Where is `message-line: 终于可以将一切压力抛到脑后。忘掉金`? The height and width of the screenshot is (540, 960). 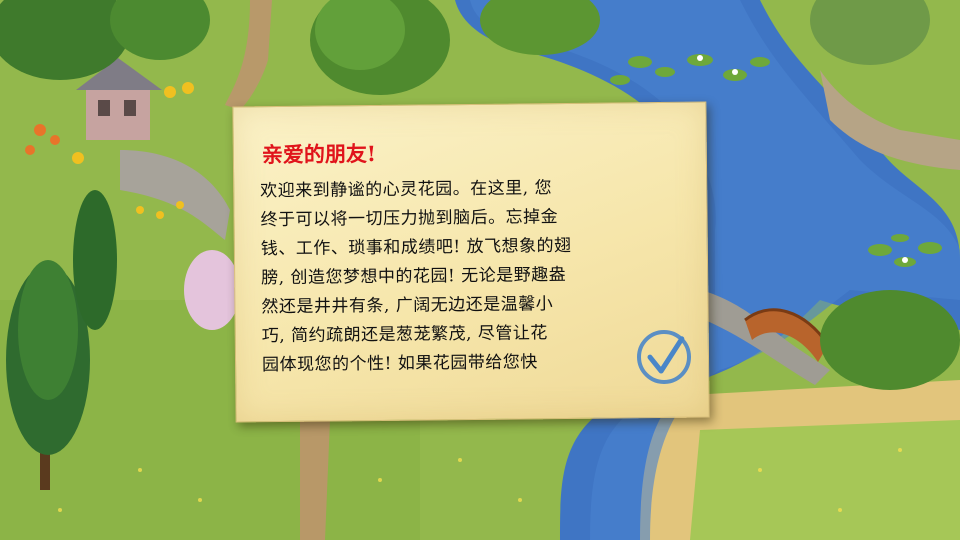
message-line: 终于可以将一切压力抛到脑后。忘掉金 is located at coordinates (409, 219).